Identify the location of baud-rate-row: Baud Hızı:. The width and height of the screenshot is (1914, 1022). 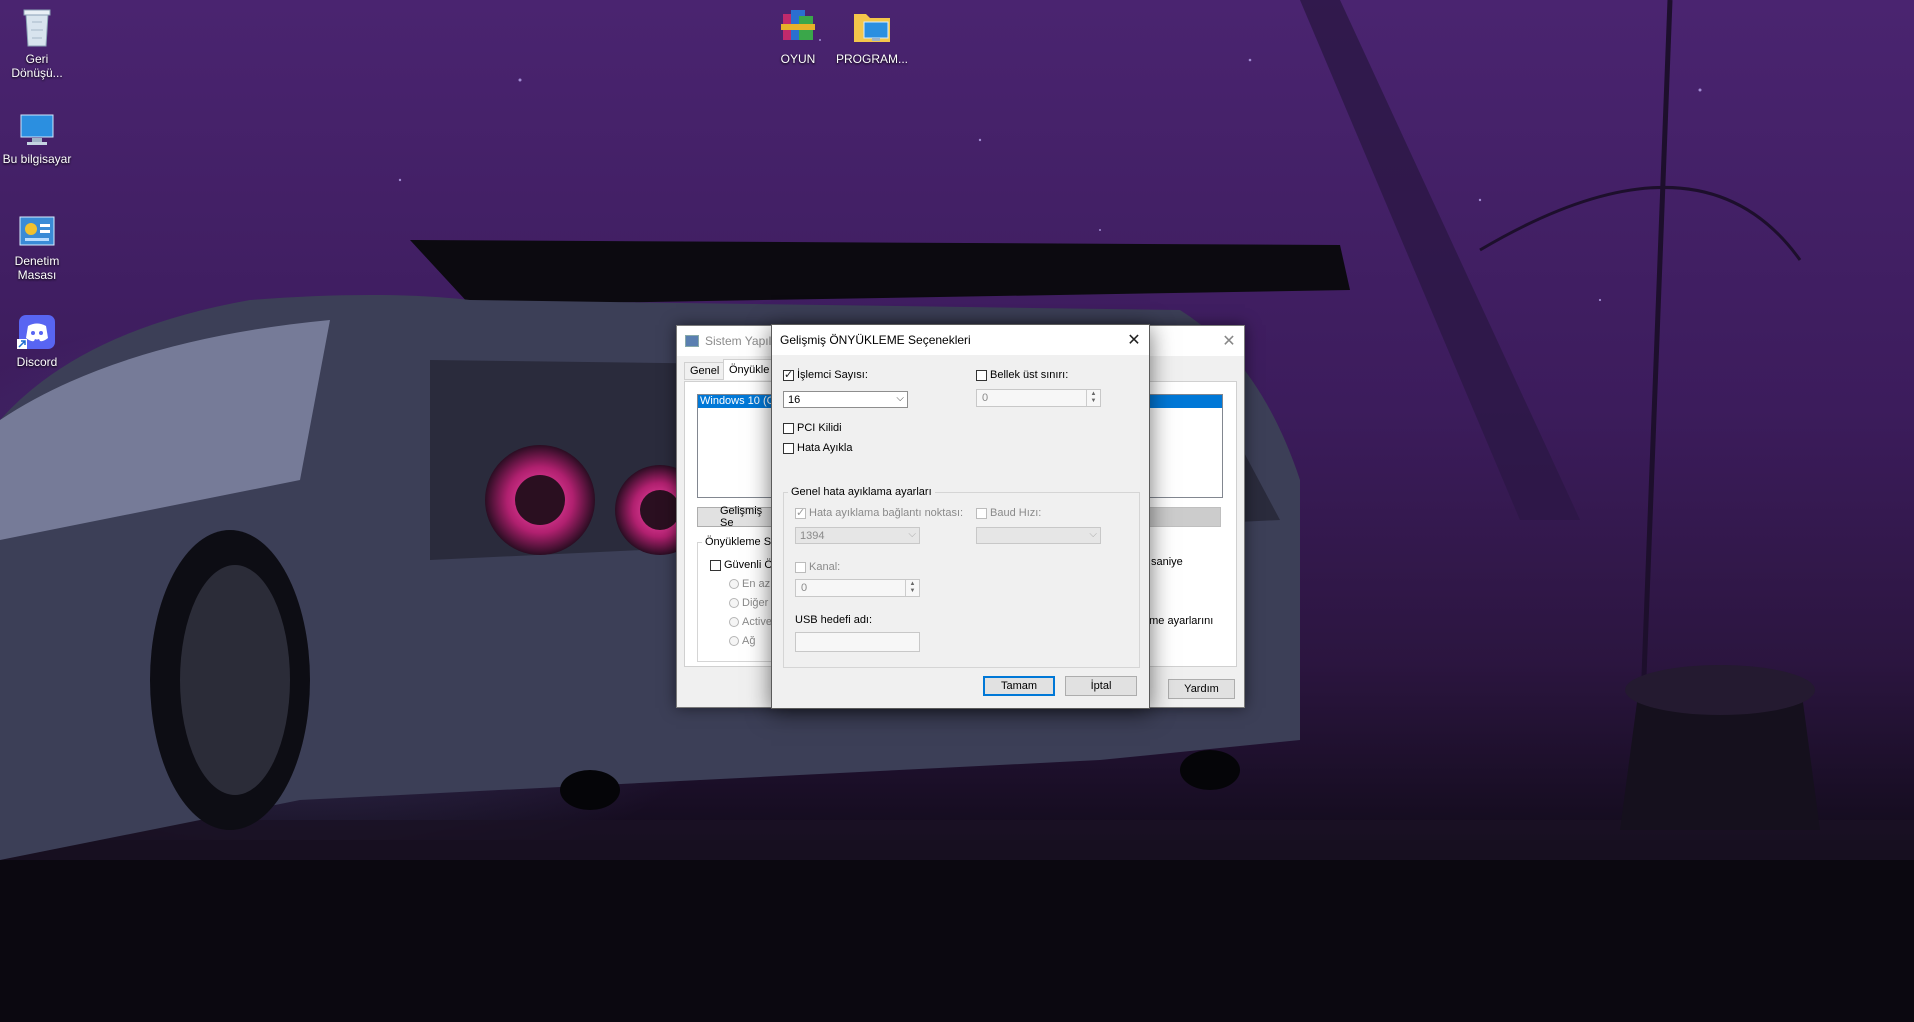
(1008, 513).